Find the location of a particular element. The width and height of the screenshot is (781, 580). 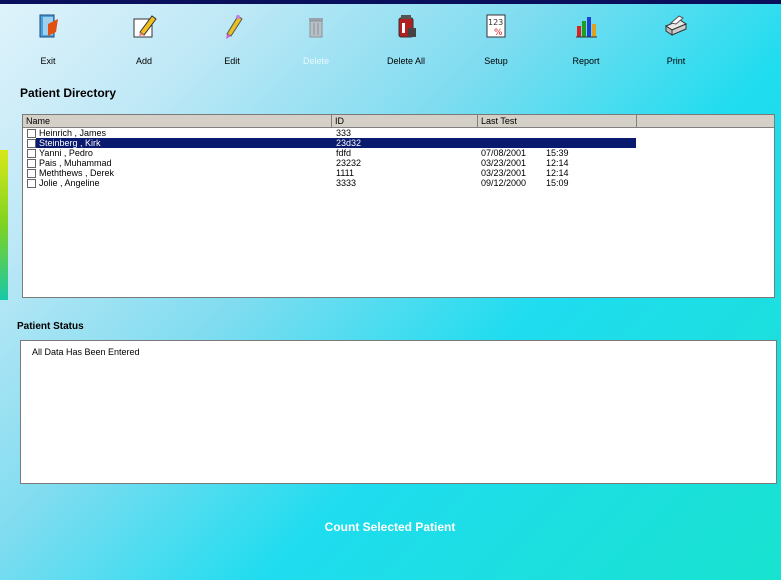

row-id: 1111 is located at coordinates (345, 173).